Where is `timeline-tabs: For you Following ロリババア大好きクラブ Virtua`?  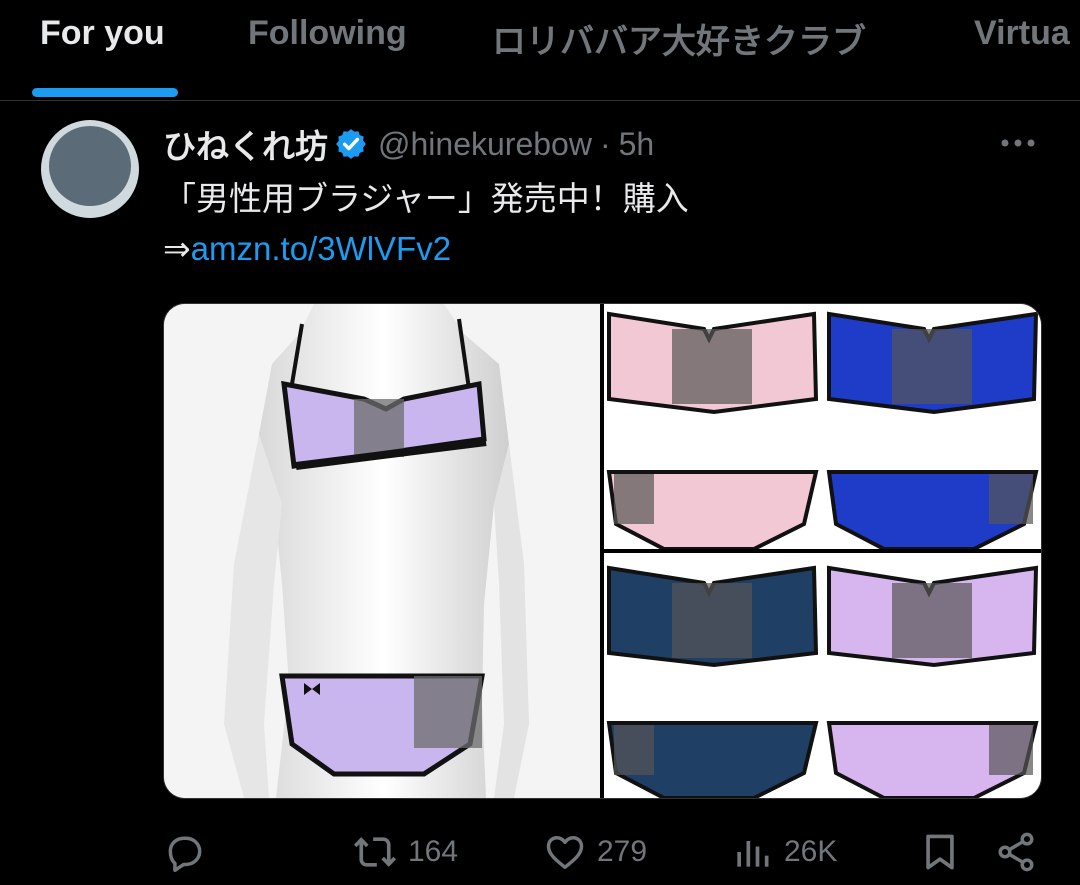 timeline-tabs: For you Following ロリババア大好きクラブ Virtua is located at coordinates (540, 50).